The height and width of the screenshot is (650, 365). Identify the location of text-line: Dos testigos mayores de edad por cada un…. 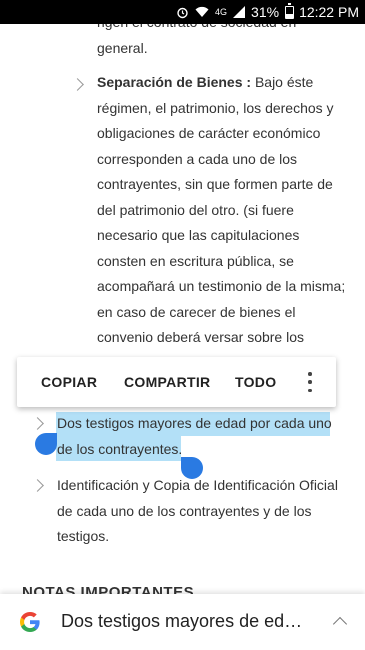
(194, 423).